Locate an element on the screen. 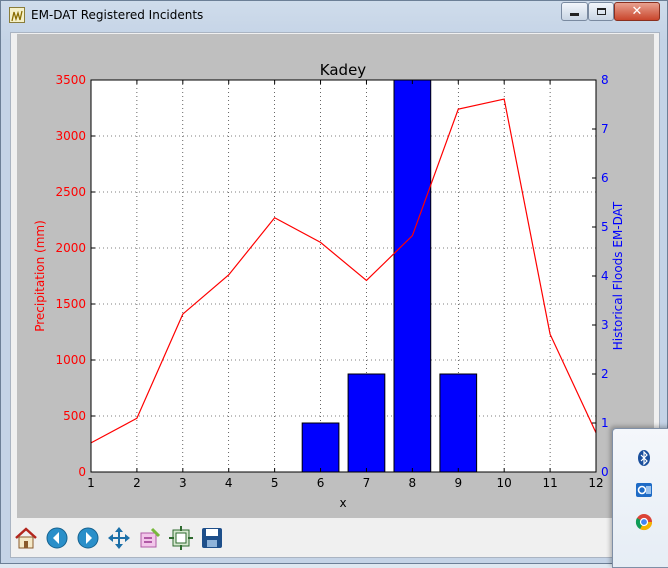  minimize-icon is located at coordinates (574, 14).